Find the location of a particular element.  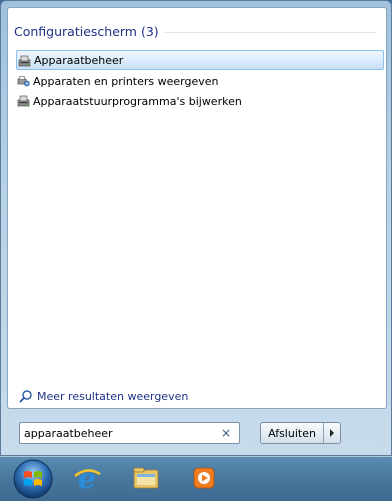

result-item-devices-printers: Apparaten en printers weergeven is located at coordinates (200, 81).